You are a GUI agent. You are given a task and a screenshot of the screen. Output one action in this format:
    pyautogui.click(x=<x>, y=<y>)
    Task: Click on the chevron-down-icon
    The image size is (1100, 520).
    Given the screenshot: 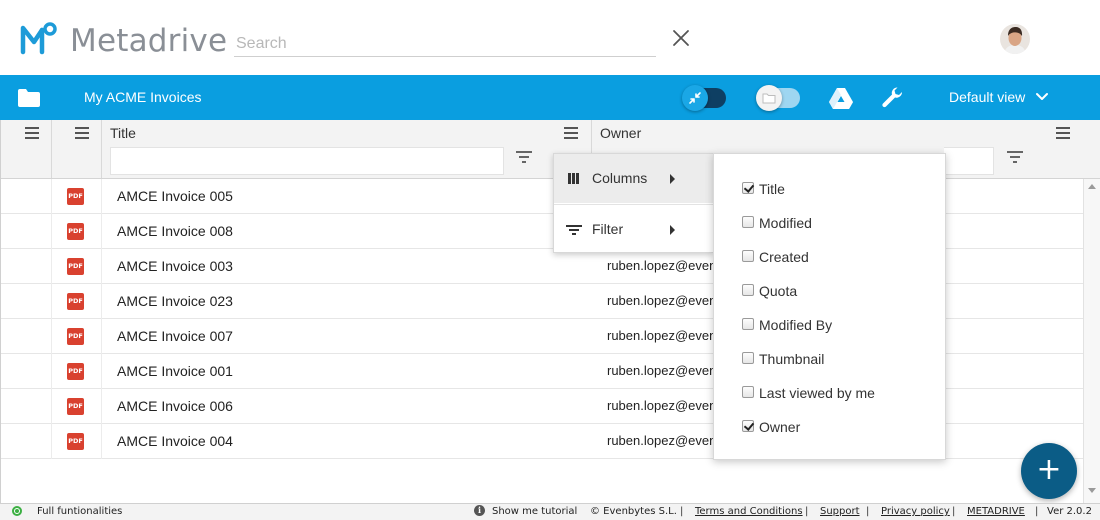 What is the action you would take?
    pyautogui.click(x=1042, y=97)
    